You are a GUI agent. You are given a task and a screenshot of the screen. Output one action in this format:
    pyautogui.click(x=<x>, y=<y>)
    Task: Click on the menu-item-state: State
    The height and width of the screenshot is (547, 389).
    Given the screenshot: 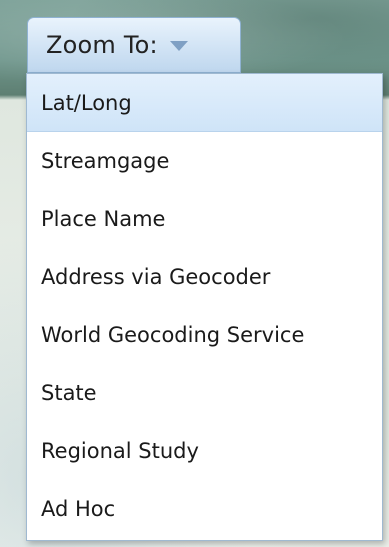 What is the action you would take?
    pyautogui.click(x=204, y=393)
    